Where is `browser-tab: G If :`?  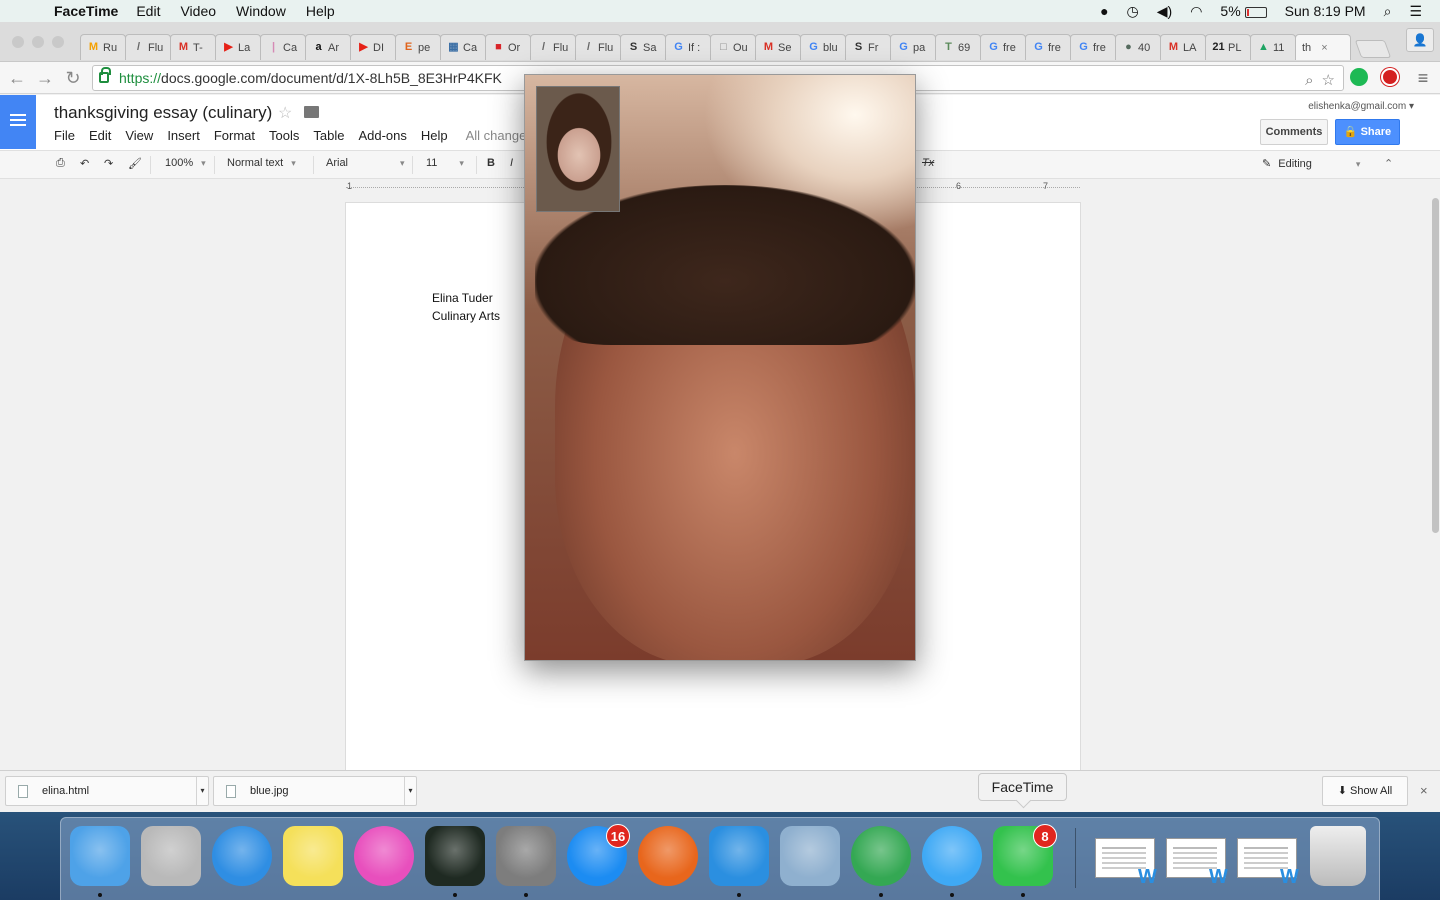 browser-tab: G If : is located at coordinates (688, 47).